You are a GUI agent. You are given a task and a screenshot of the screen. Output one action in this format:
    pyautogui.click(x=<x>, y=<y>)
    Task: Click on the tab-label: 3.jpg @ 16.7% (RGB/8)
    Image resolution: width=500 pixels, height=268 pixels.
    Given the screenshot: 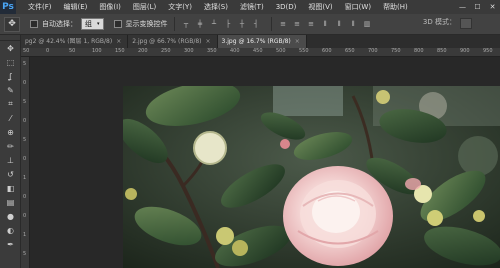 What is the action you would take?
    pyautogui.click(x=256, y=41)
    